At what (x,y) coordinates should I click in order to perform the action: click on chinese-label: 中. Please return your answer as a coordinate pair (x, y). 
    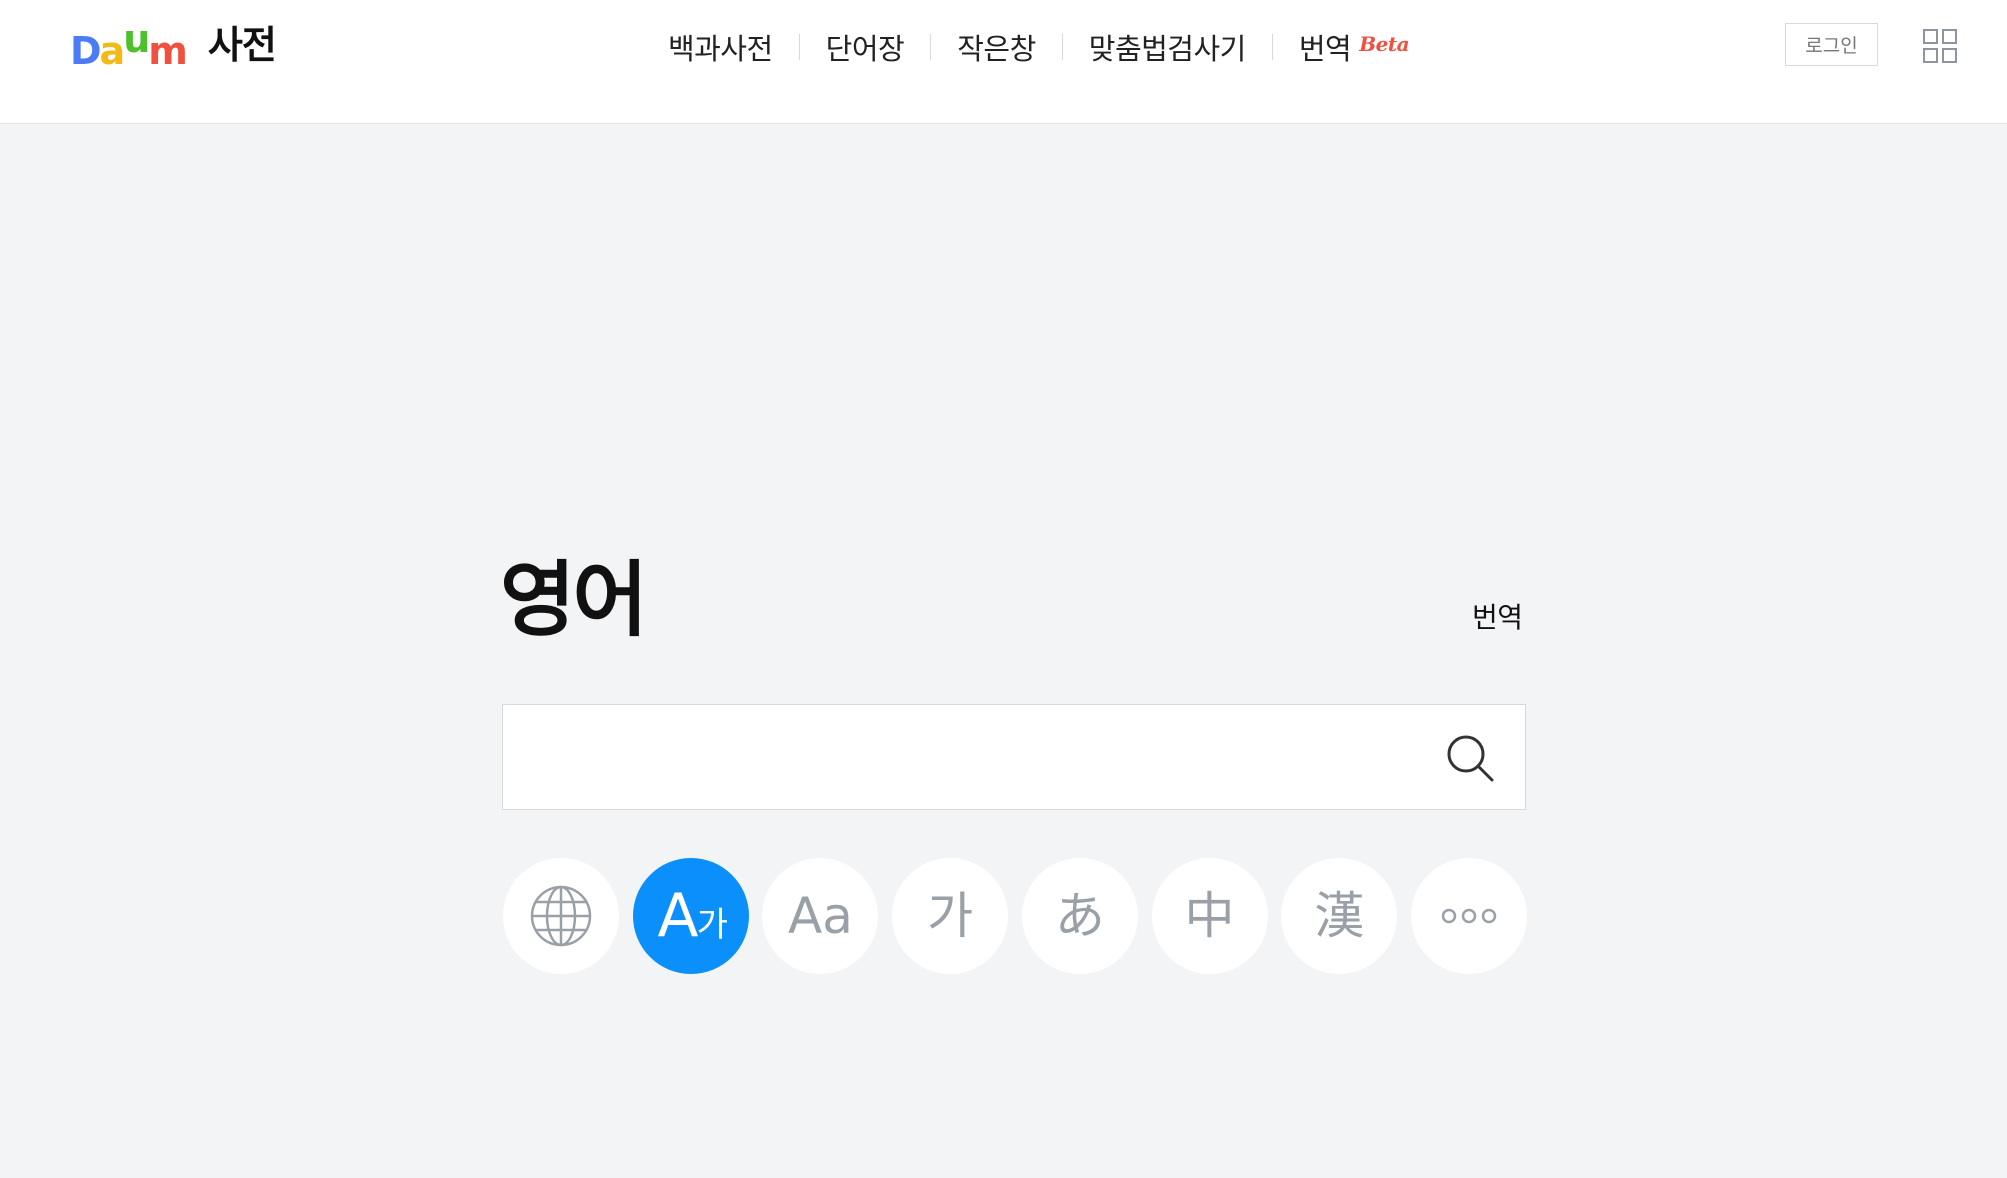
    Looking at the image, I should click on (1209, 916).